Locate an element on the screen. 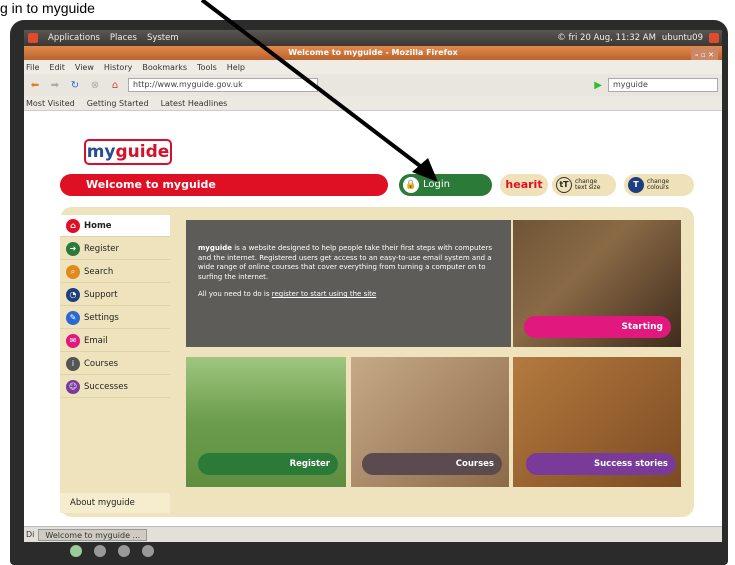  sidebar-item-email: ✉ Email is located at coordinates (115, 341).